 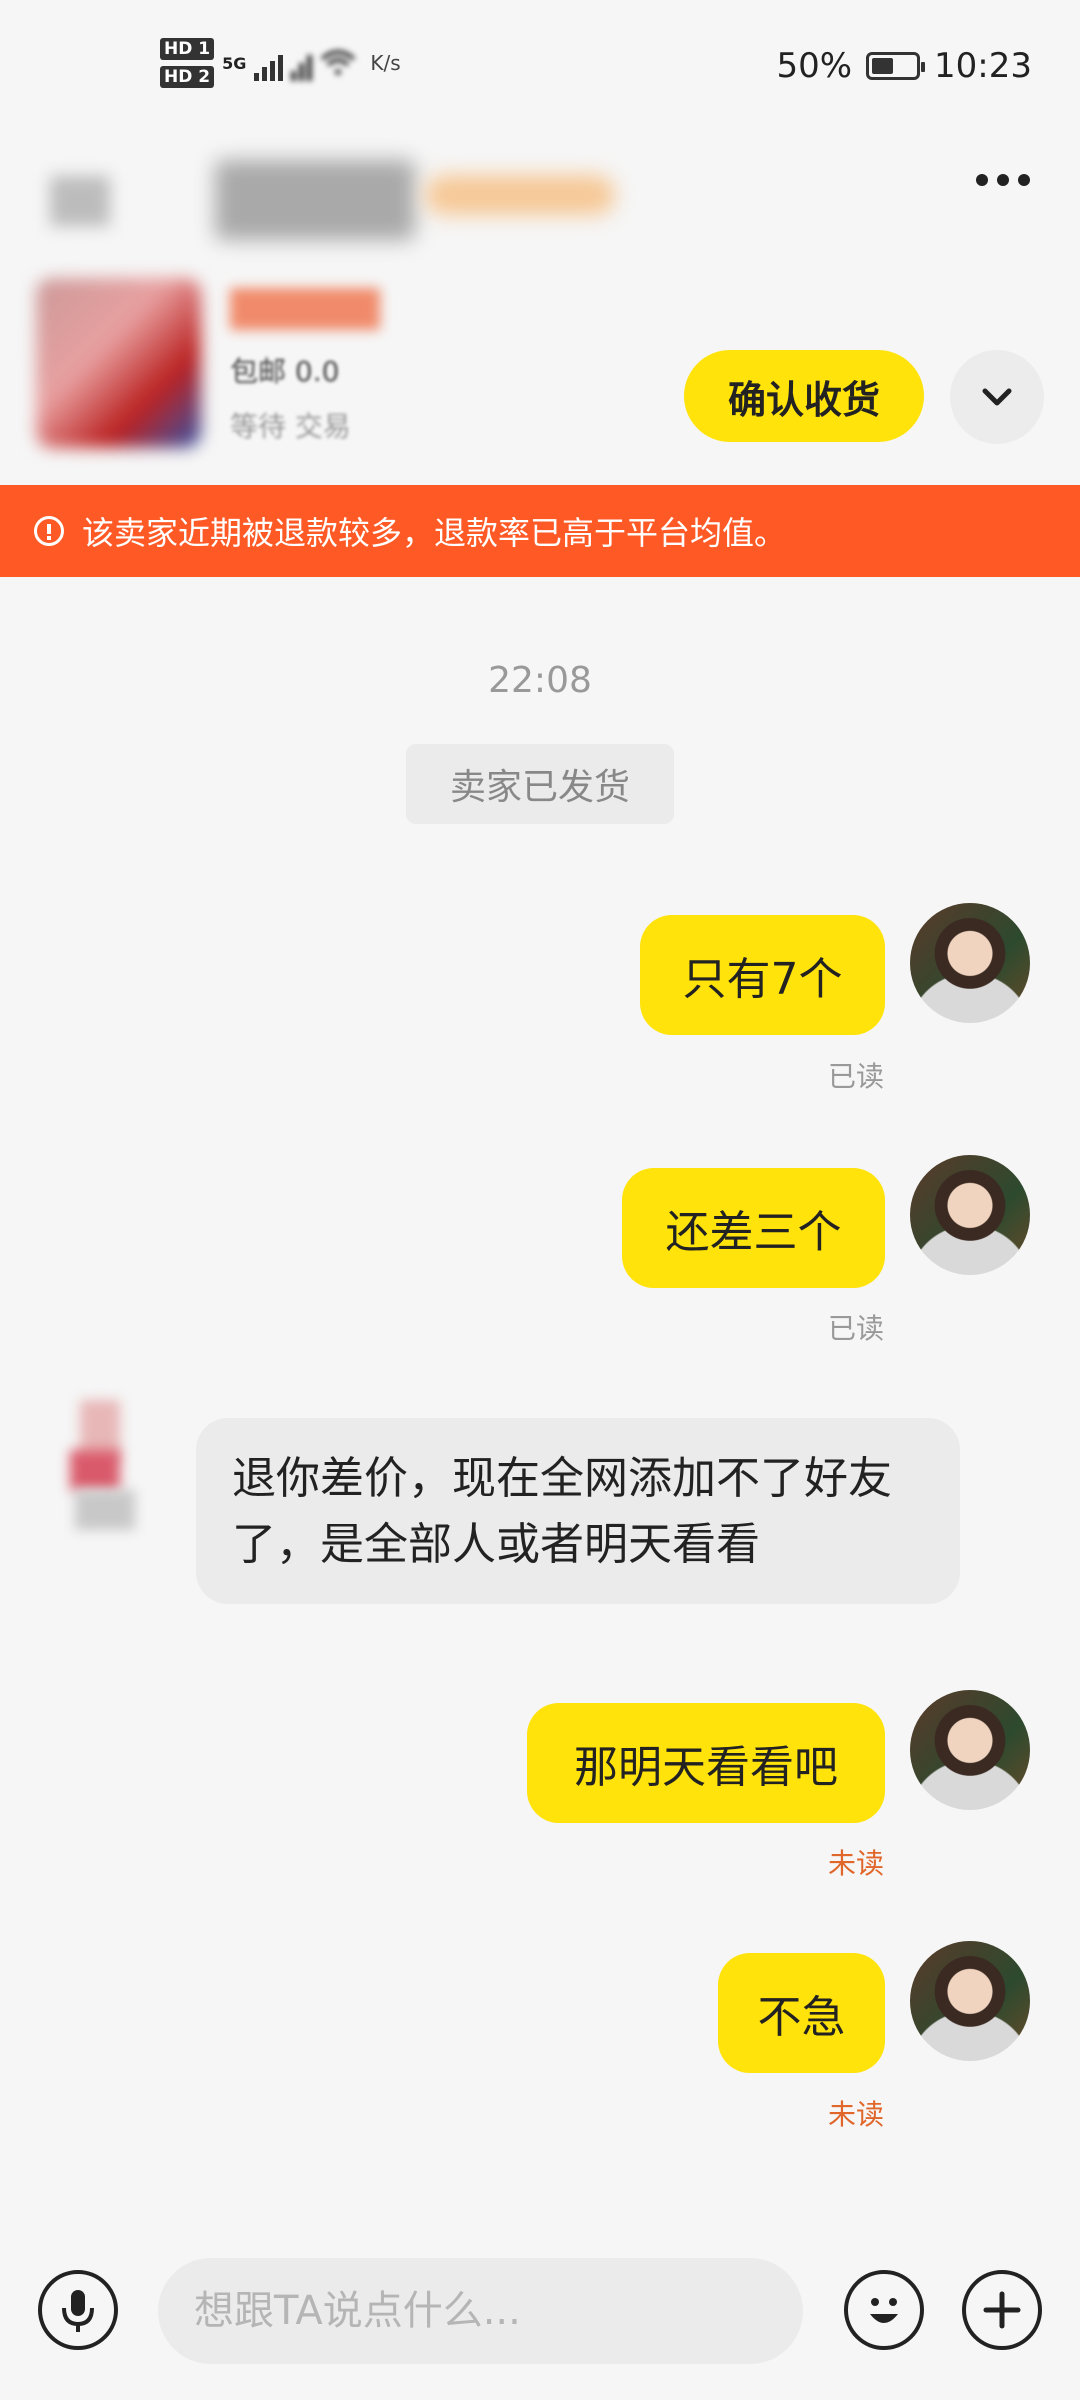 I want to click on order-status-line: 等待 交易, so click(x=290, y=426).